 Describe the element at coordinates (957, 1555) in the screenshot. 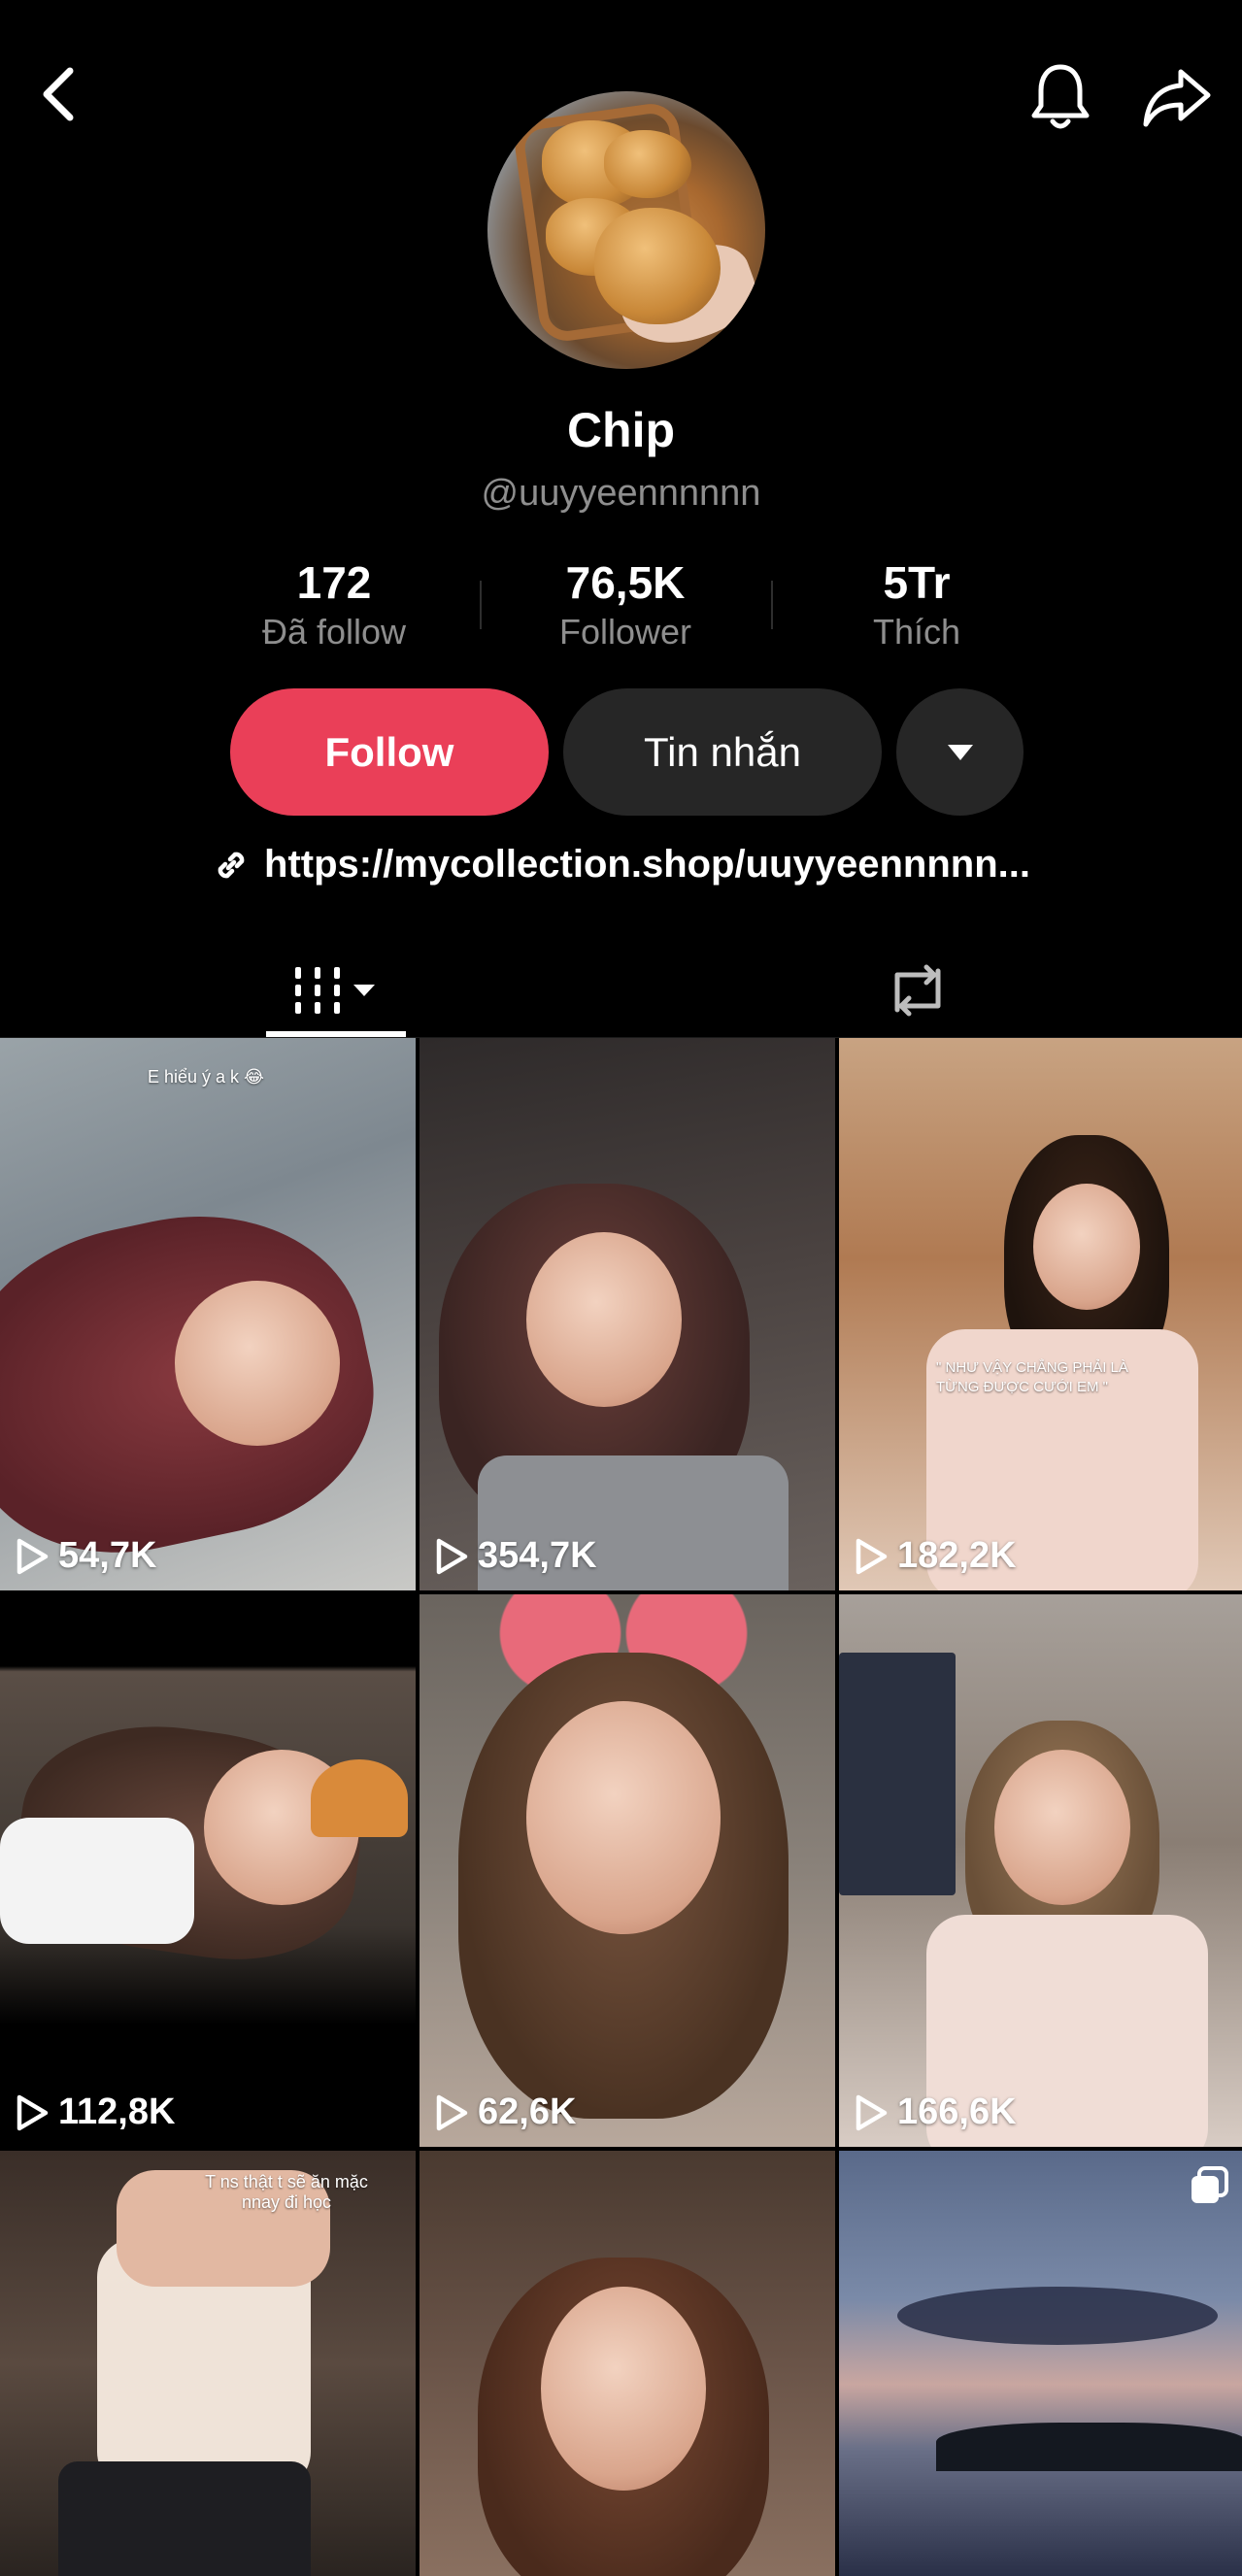

I see `video-view-count-text: 182,2K` at that location.